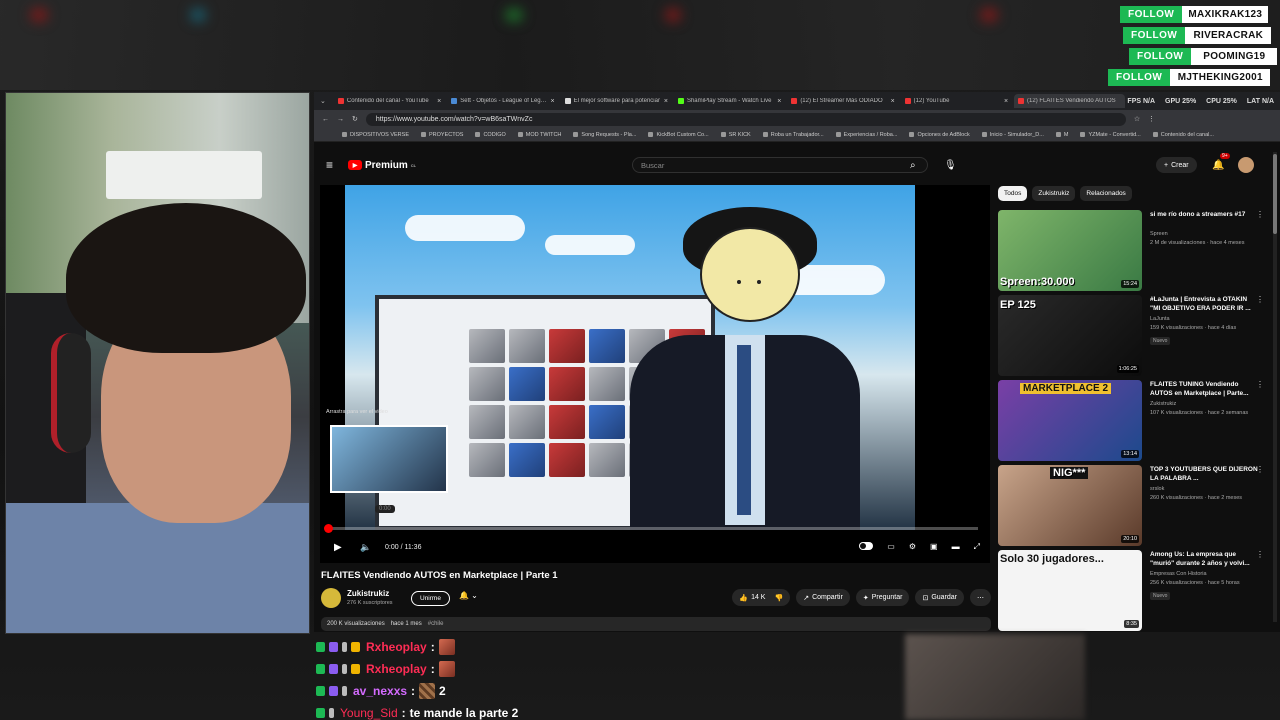  I want to click on progress-bar, so click(652, 528).